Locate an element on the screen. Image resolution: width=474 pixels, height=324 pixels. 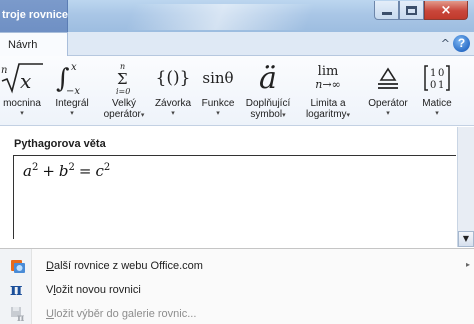
sum-icon: n Σ i=0 is located at coordinates (124, 78).